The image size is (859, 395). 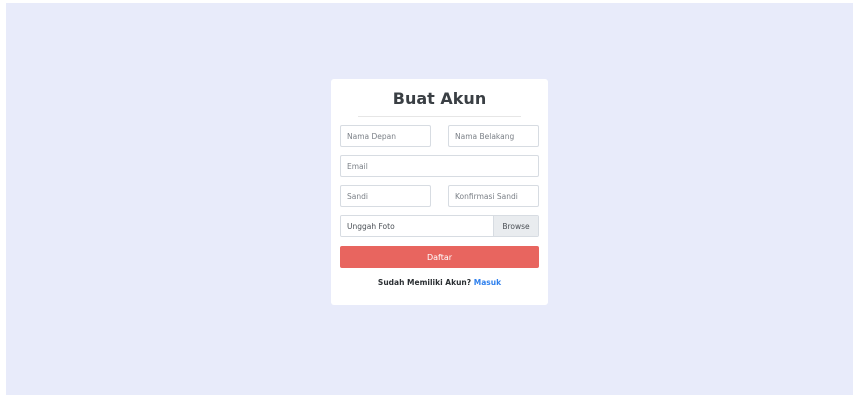 I want to click on email-input, so click(x=439, y=166).